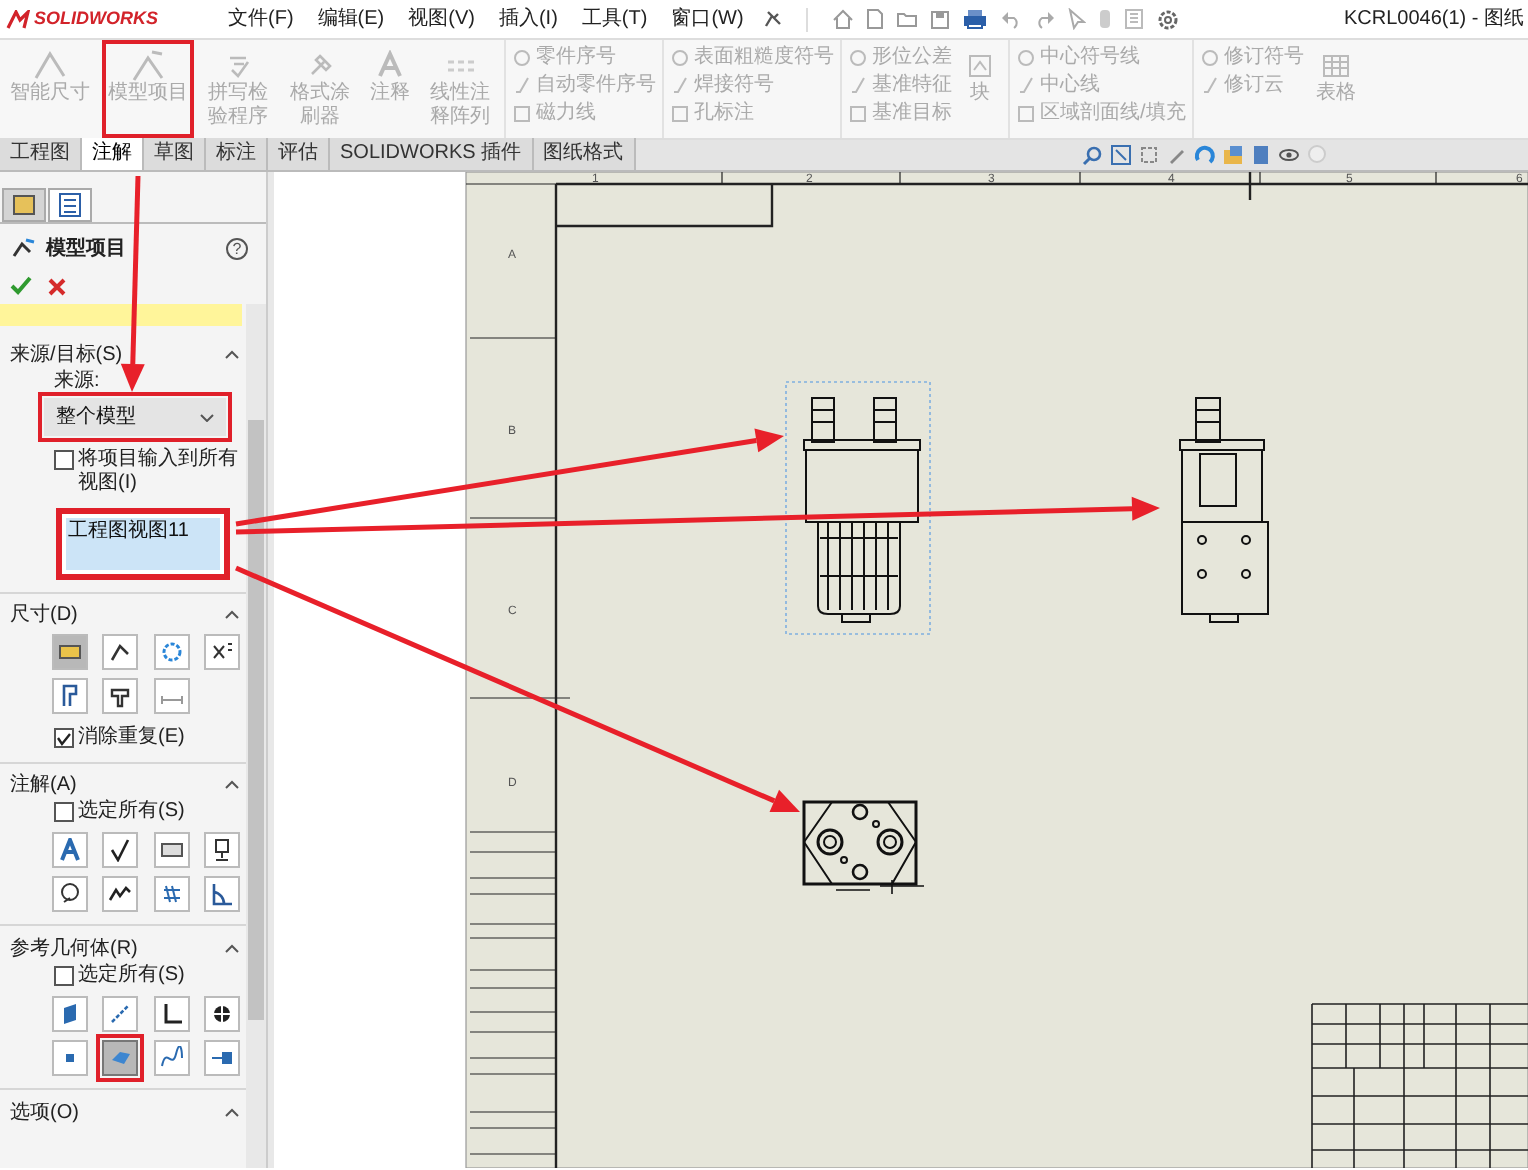  I want to click on geometric-tolerance-icon, so click(171, 850).